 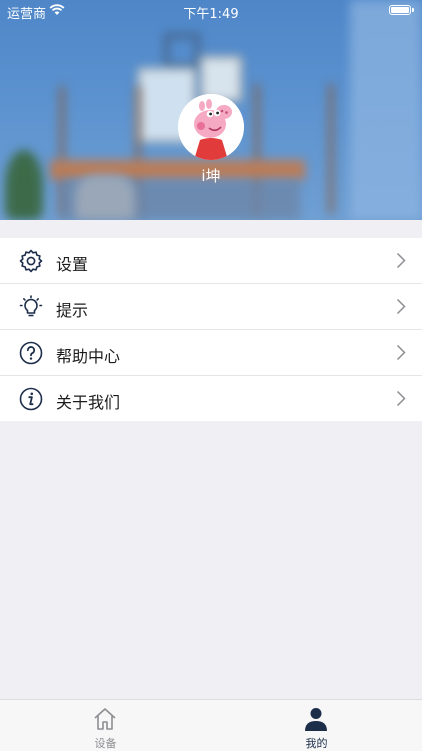 What do you see at coordinates (211, 14) in the screenshot?
I see `status-time: 下午1:49` at bounding box center [211, 14].